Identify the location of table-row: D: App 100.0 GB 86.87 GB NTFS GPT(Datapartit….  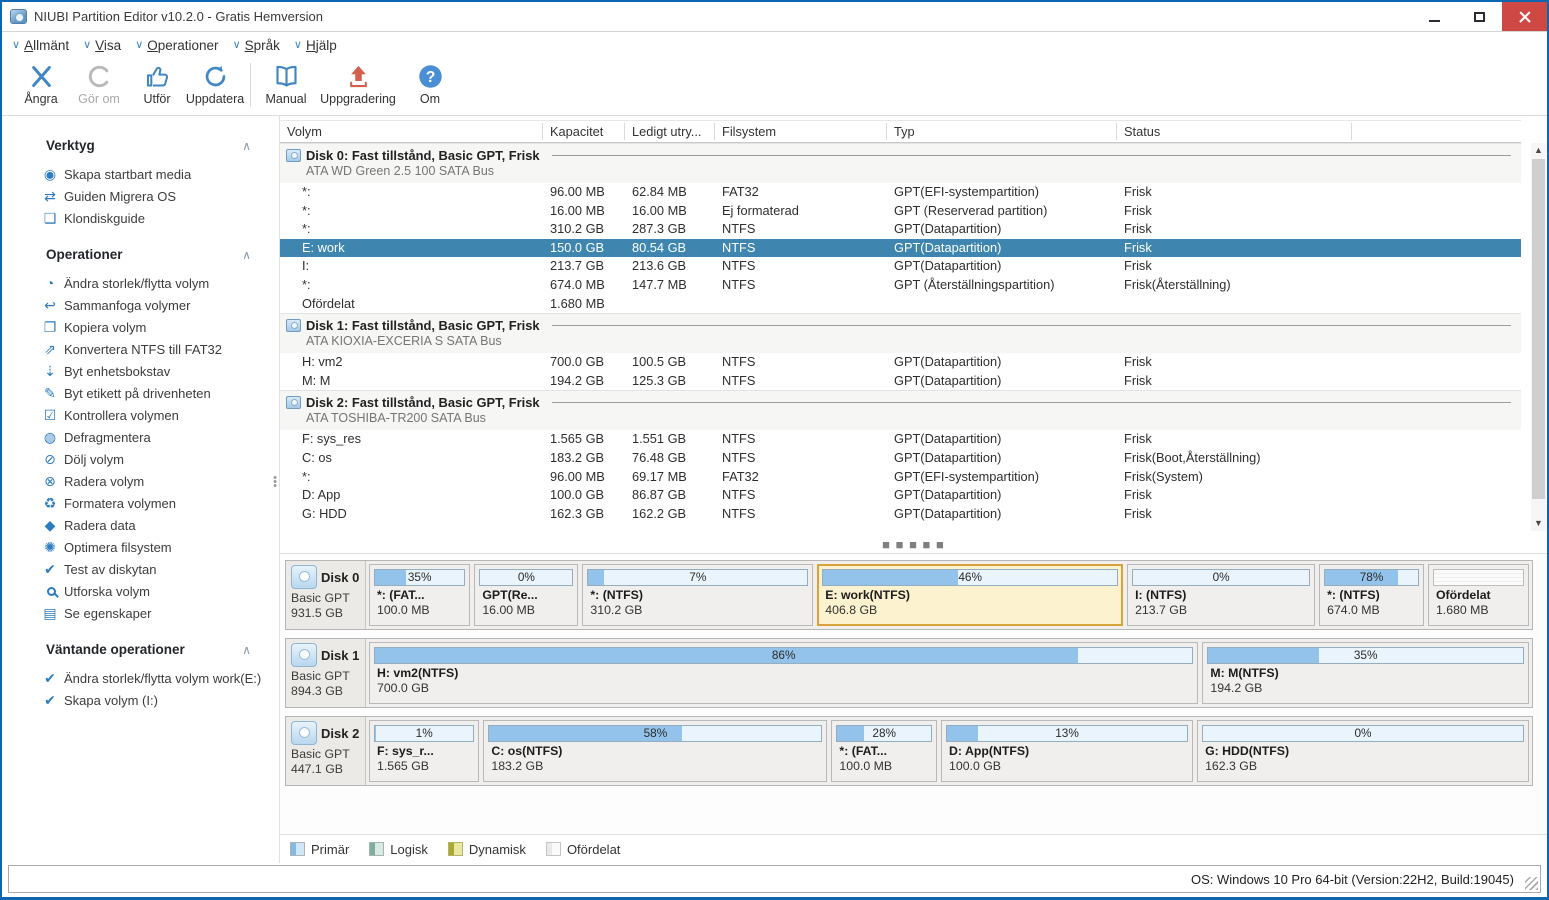
(900, 495).